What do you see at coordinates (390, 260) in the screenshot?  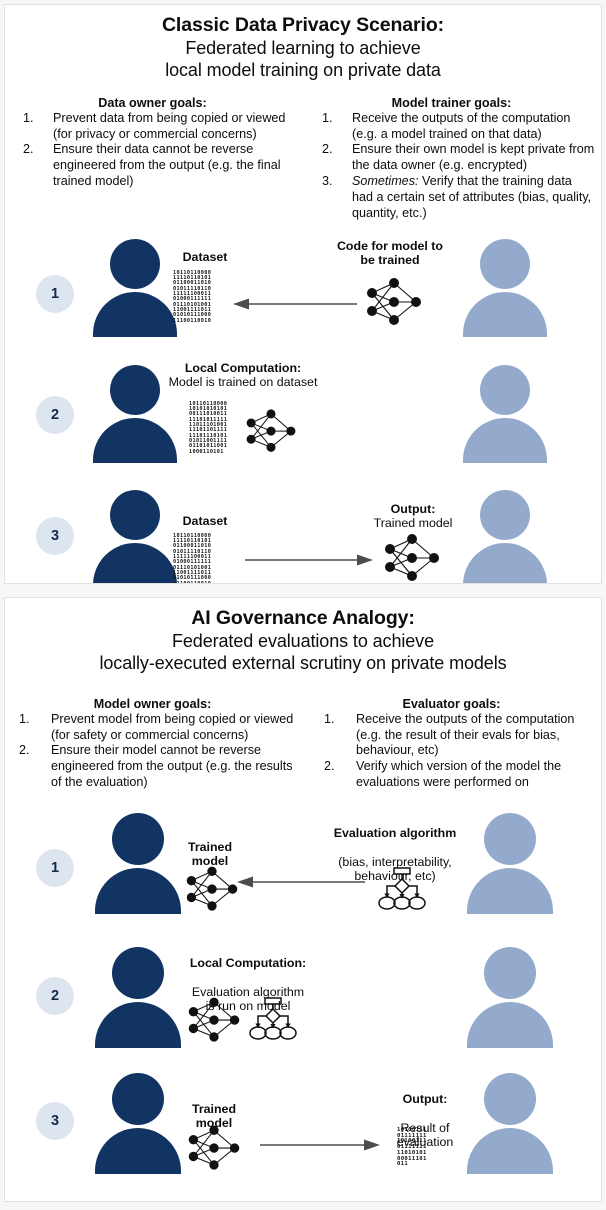 I see `caption-bold-2: be trained` at bounding box center [390, 260].